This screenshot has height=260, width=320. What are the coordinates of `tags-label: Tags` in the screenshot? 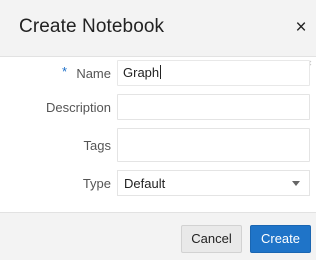 It's located at (97, 145).